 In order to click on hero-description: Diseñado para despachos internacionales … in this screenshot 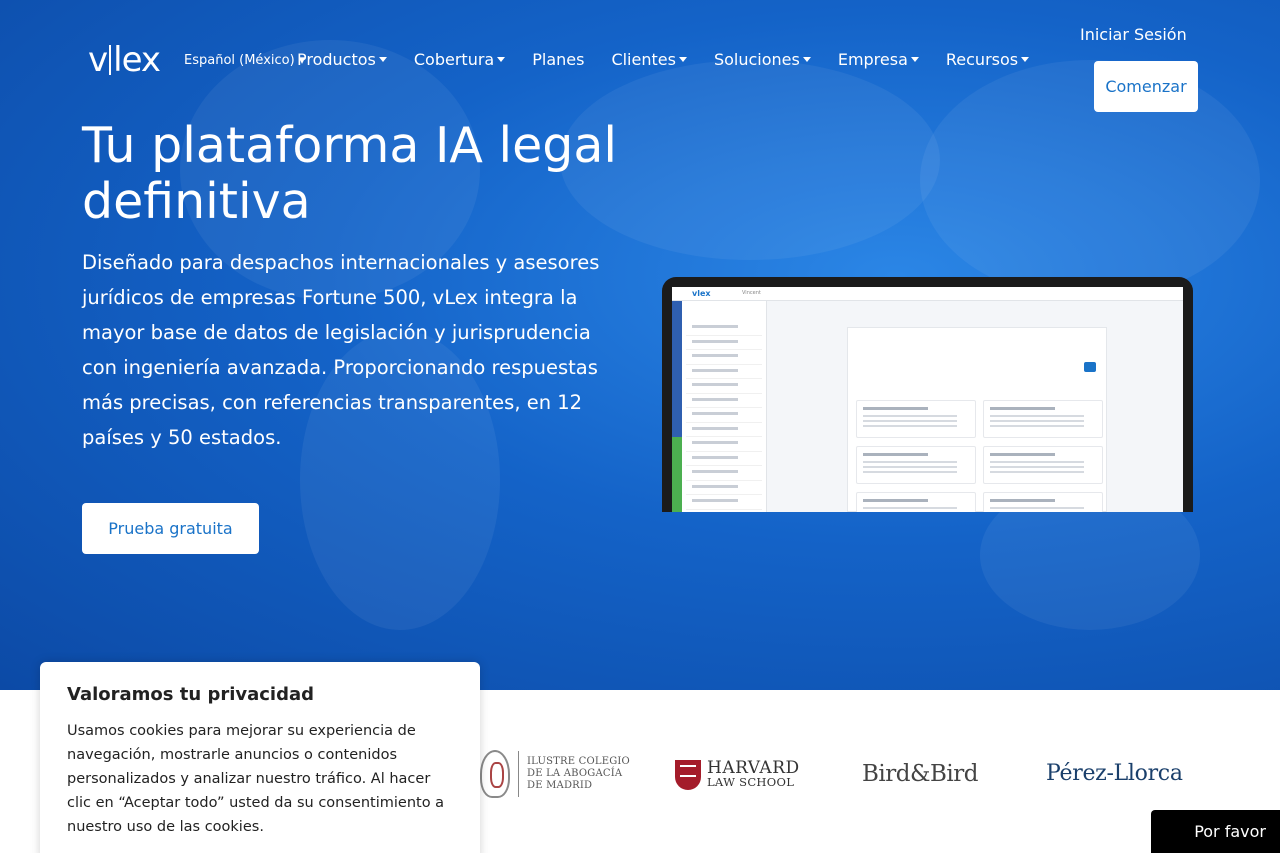, I will do `click(341, 350)`.